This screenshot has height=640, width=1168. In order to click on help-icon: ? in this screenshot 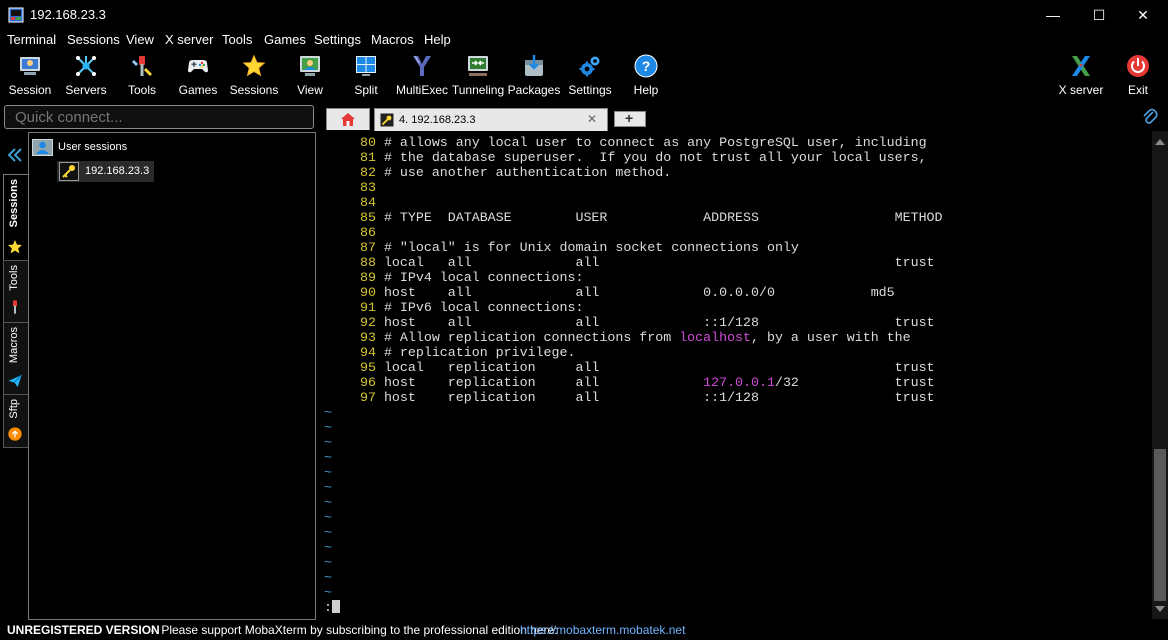, I will do `click(646, 66)`.